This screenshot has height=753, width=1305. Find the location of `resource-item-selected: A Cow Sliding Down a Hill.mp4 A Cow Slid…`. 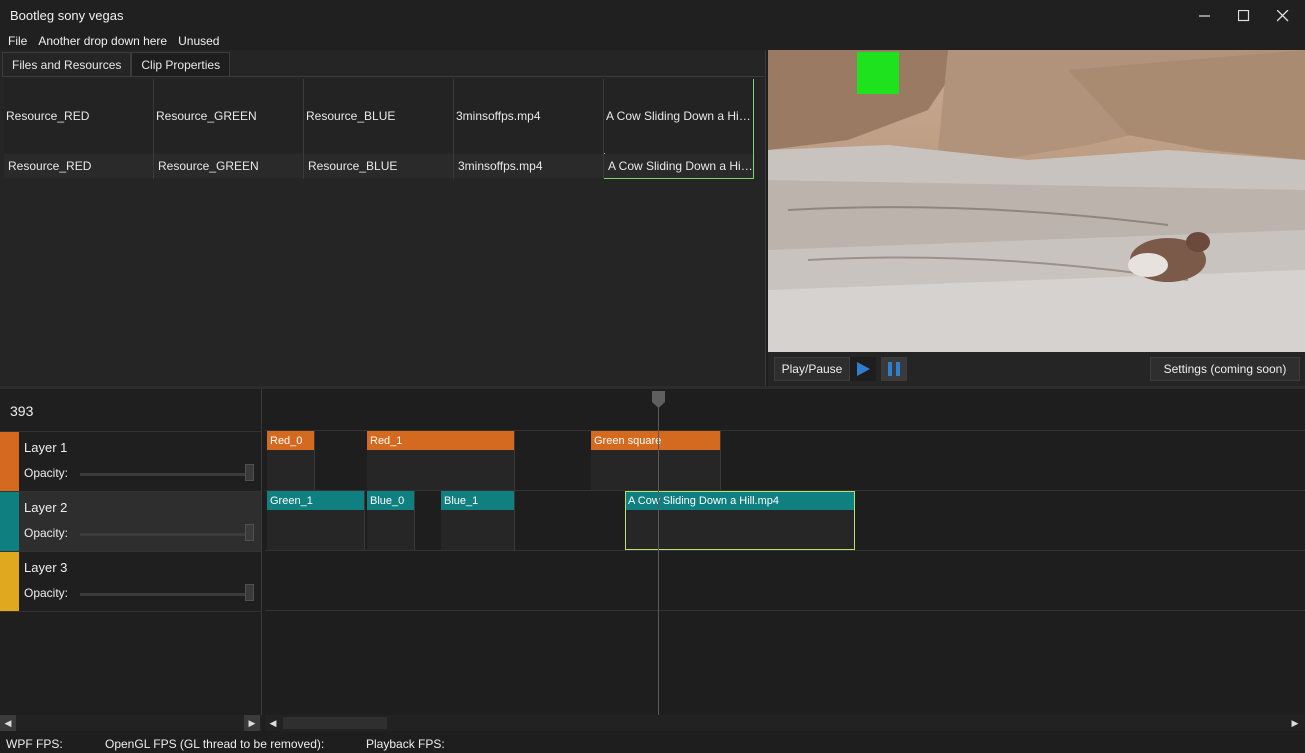

resource-item-selected: A Cow Sliding Down a Hill.mp4 A Cow Slid… is located at coordinates (679, 129).